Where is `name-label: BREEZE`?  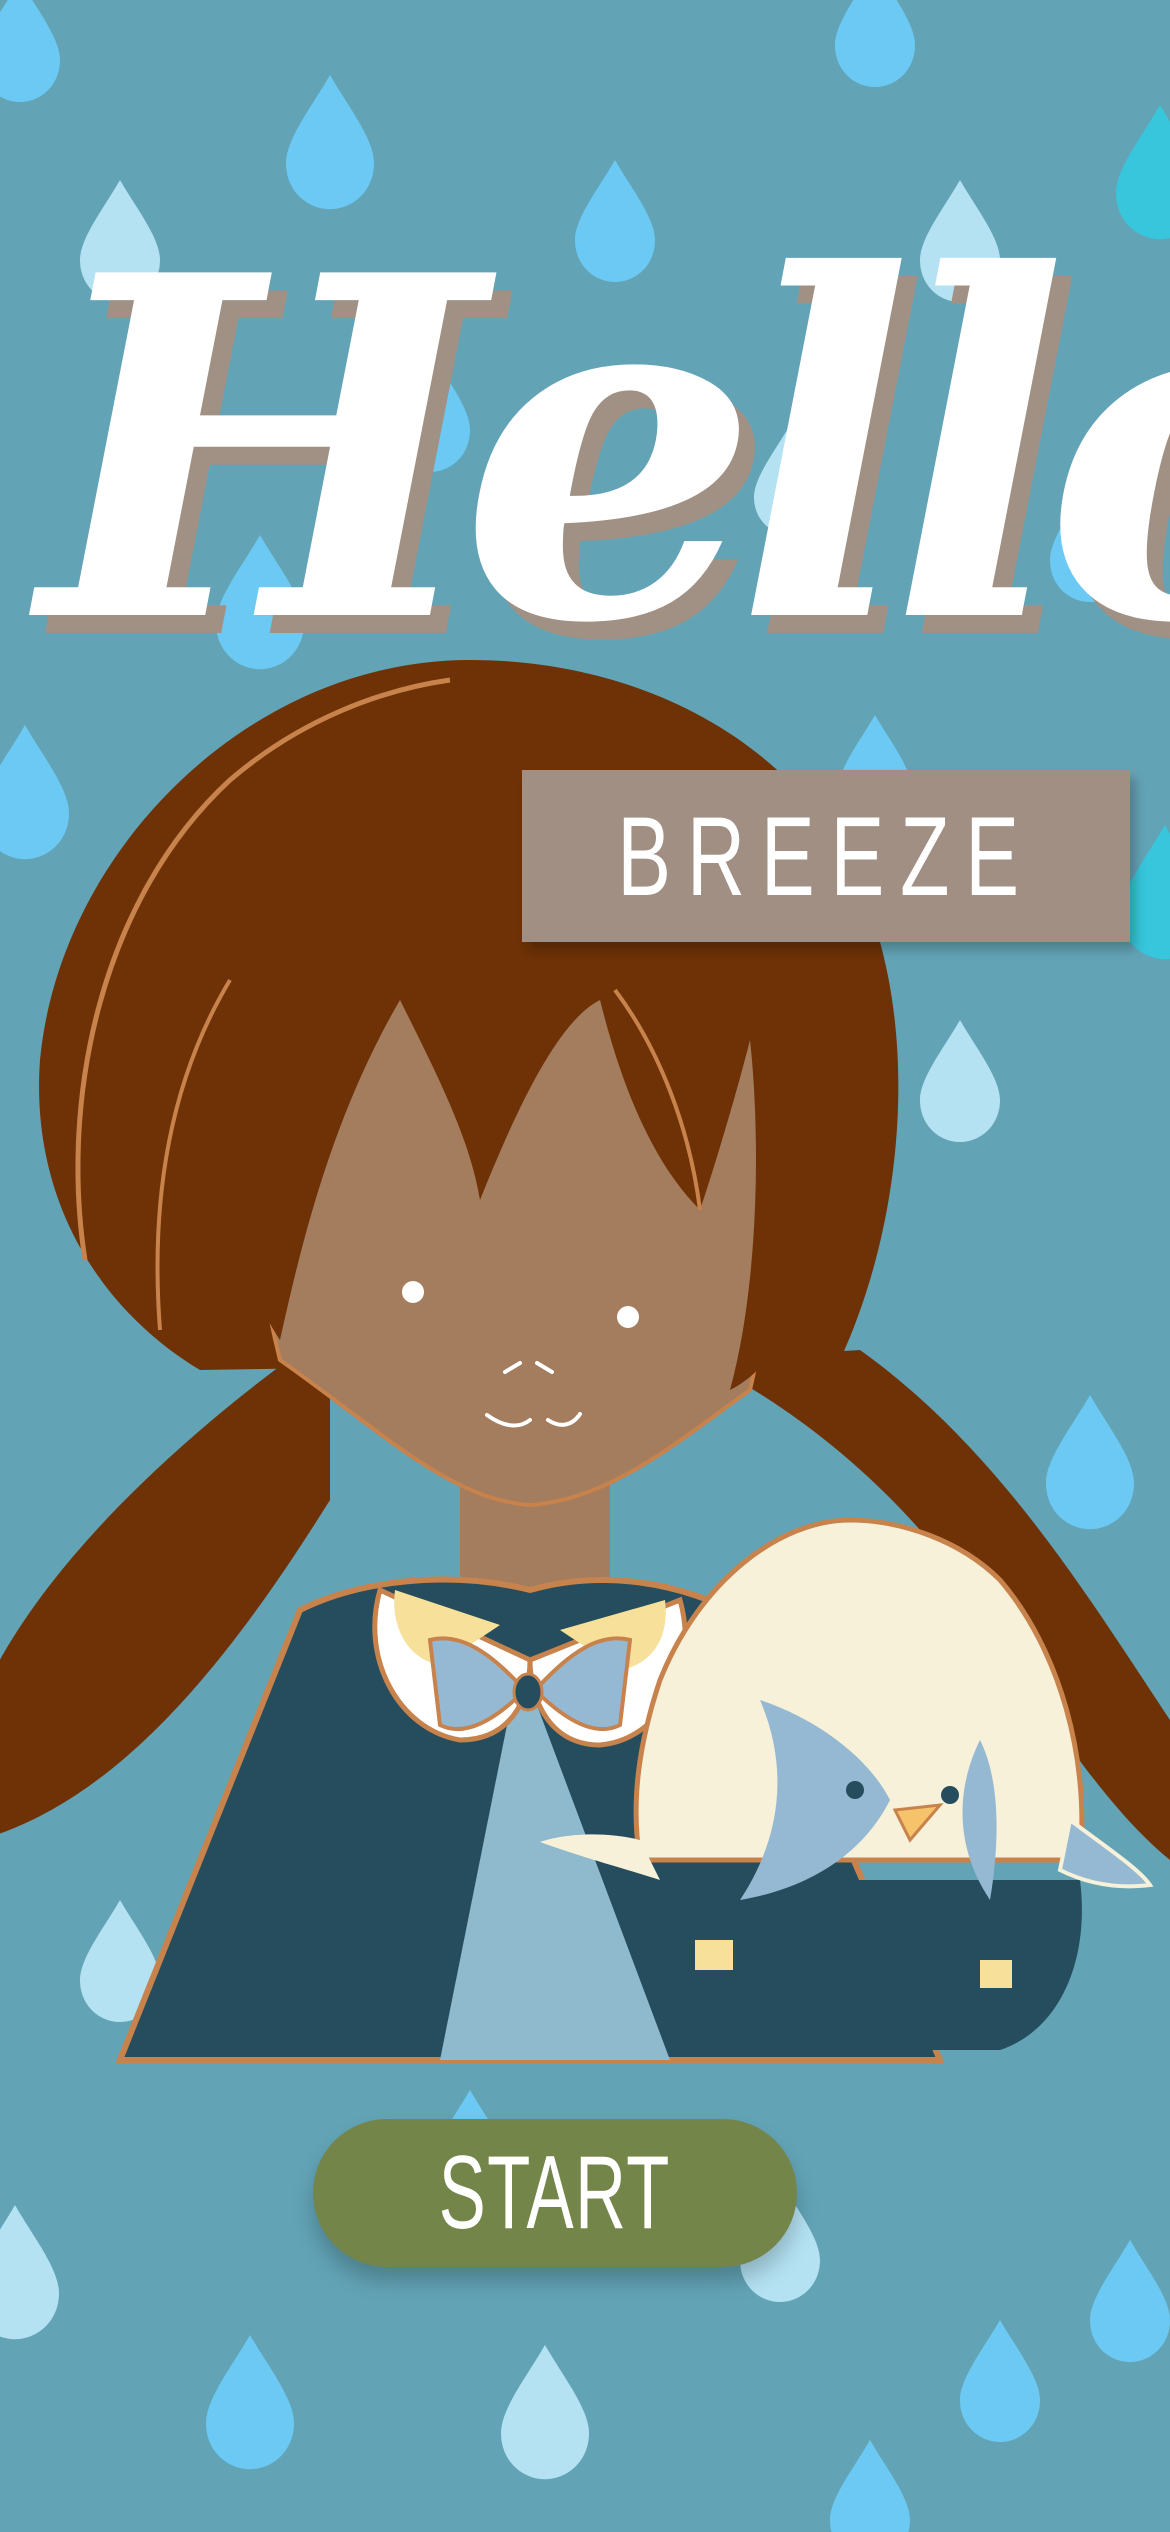 name-label: BREEZE is located at coordinates (826, 856).